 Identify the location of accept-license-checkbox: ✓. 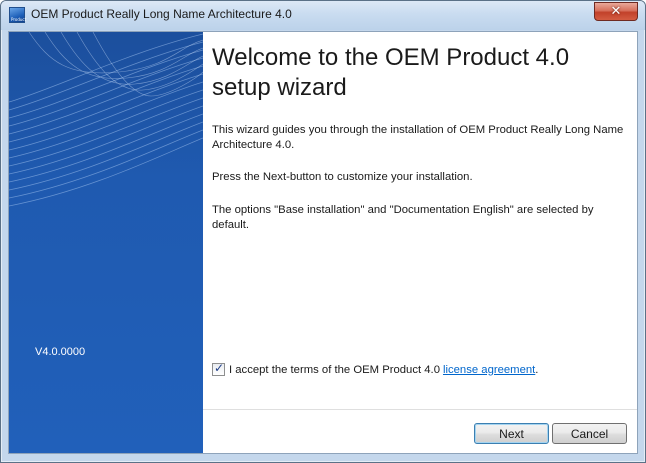
(218, 368).